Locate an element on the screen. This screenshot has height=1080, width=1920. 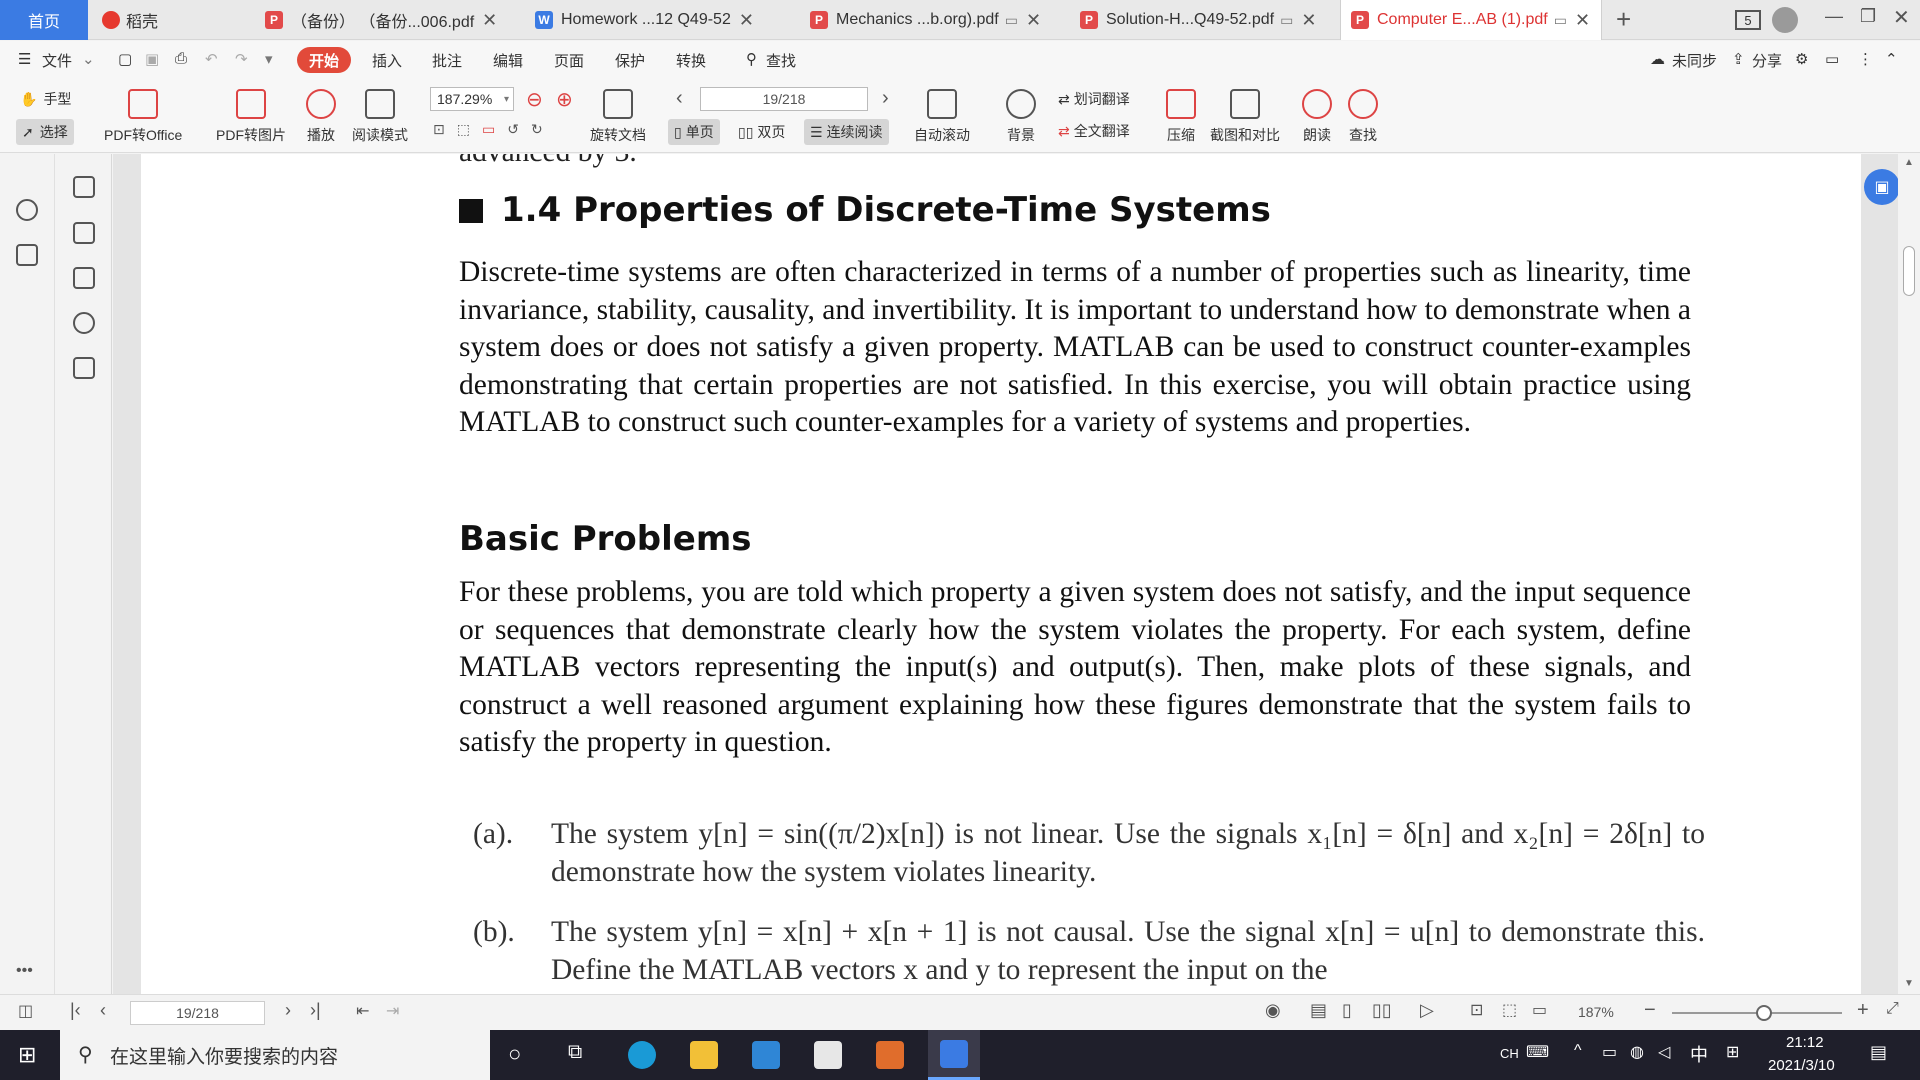
input-language: 中 is located at coordinates (1699, 1054).